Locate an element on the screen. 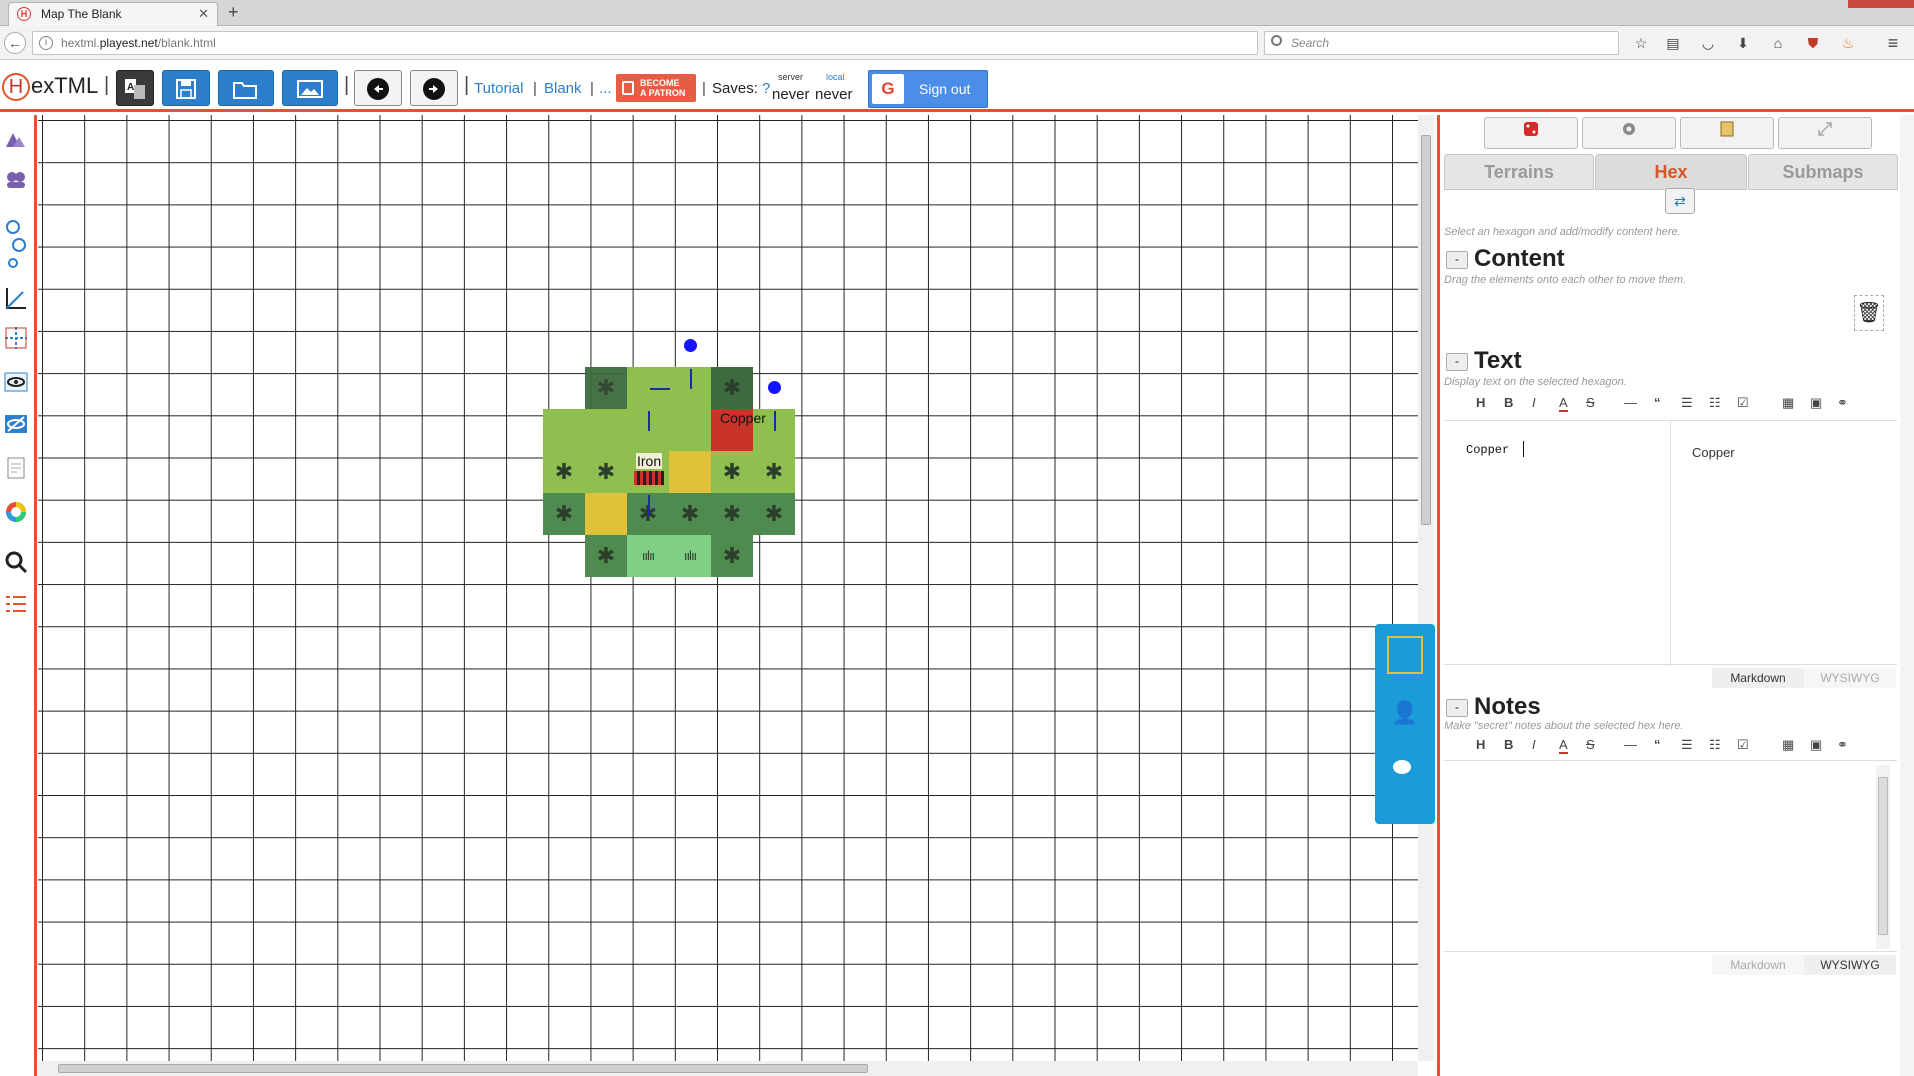 The height and width of the screenshot is (1076, 1914). text-mode-markdown: Markdown is located at coordinates (1758, 678).